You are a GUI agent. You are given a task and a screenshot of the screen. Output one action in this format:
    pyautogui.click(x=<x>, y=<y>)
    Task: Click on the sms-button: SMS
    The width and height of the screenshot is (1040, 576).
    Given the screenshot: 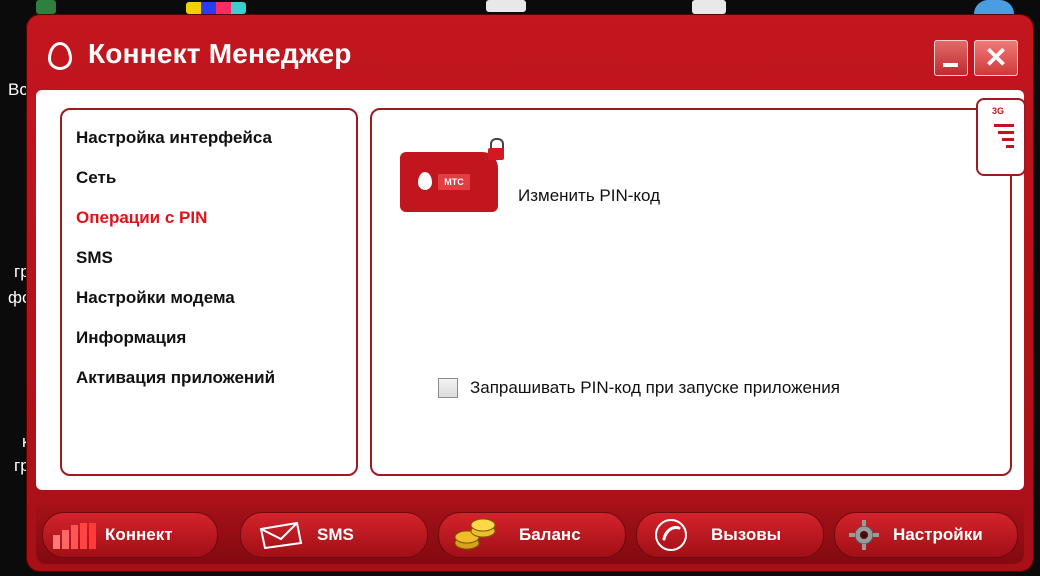 What is the action you would take?
    pyautogui.click(x=334, y=535)
    